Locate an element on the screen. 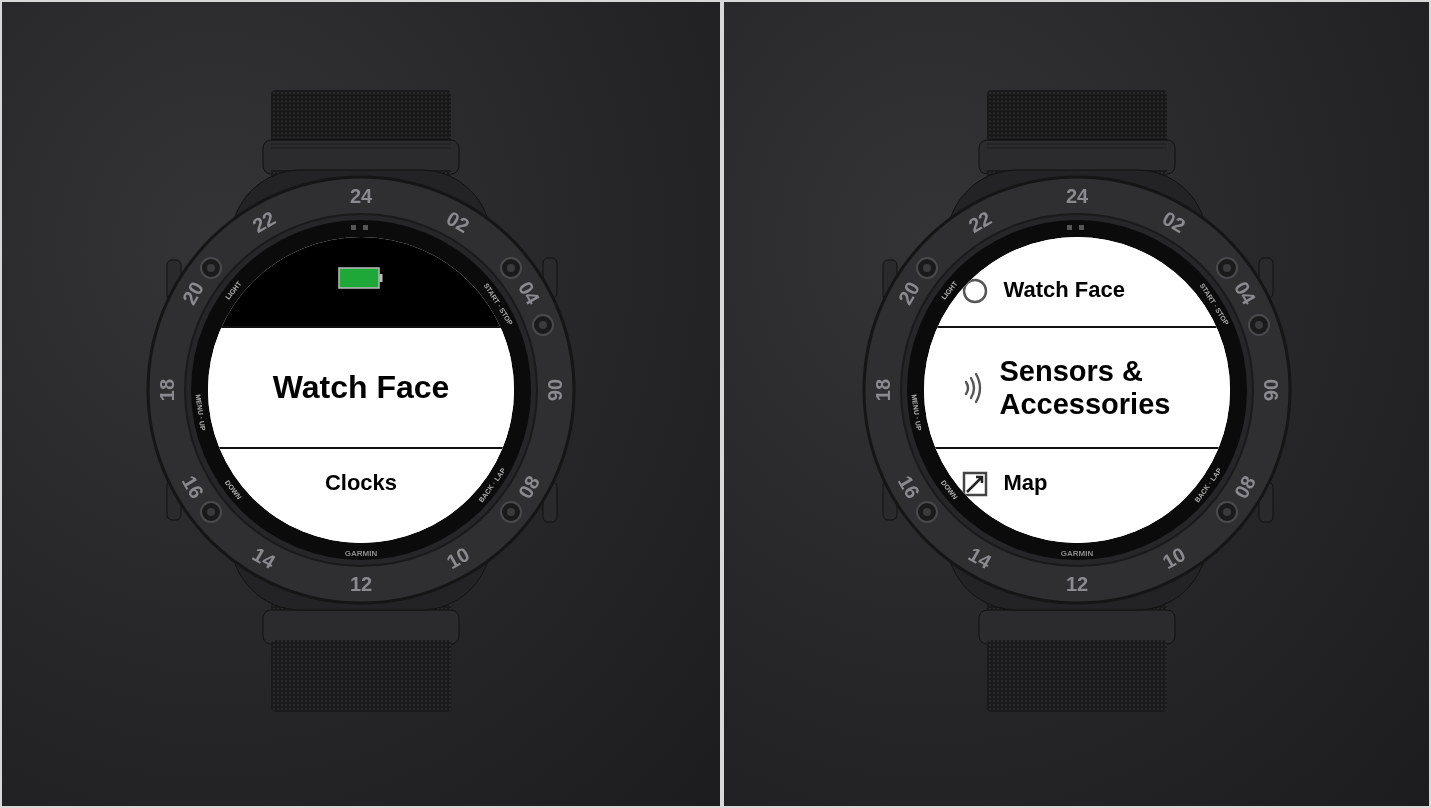 This screenshot has height=808, width=1431. watch-face-icon is located at coordinates (974, 290).